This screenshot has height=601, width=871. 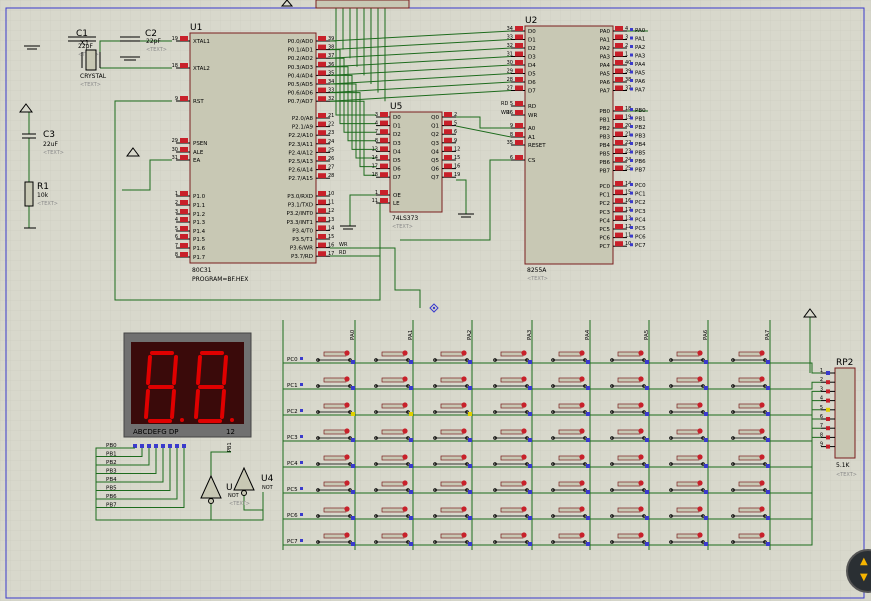 What do you see at coordinates (176, 229) in the screenshot?
I see `u1-pin-number: 5` at bounding box center [176, 229].